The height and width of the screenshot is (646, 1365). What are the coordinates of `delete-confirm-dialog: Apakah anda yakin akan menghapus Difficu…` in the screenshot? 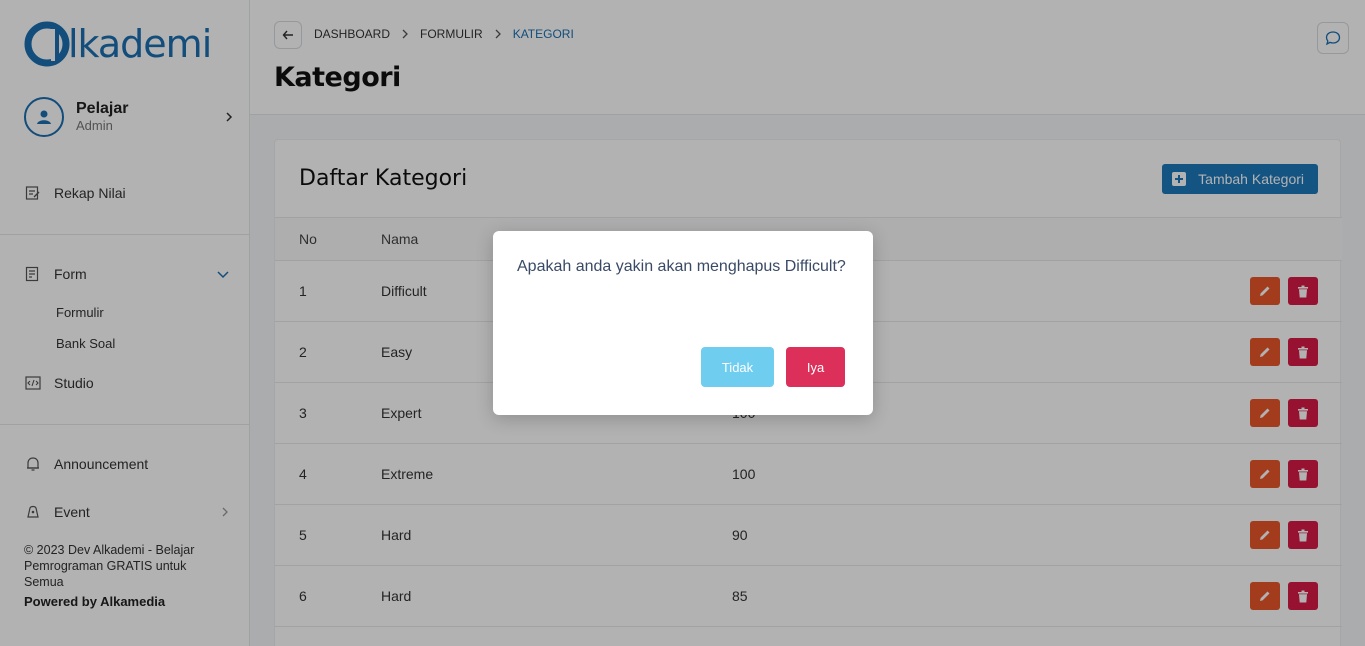 It's located at (683, 323).